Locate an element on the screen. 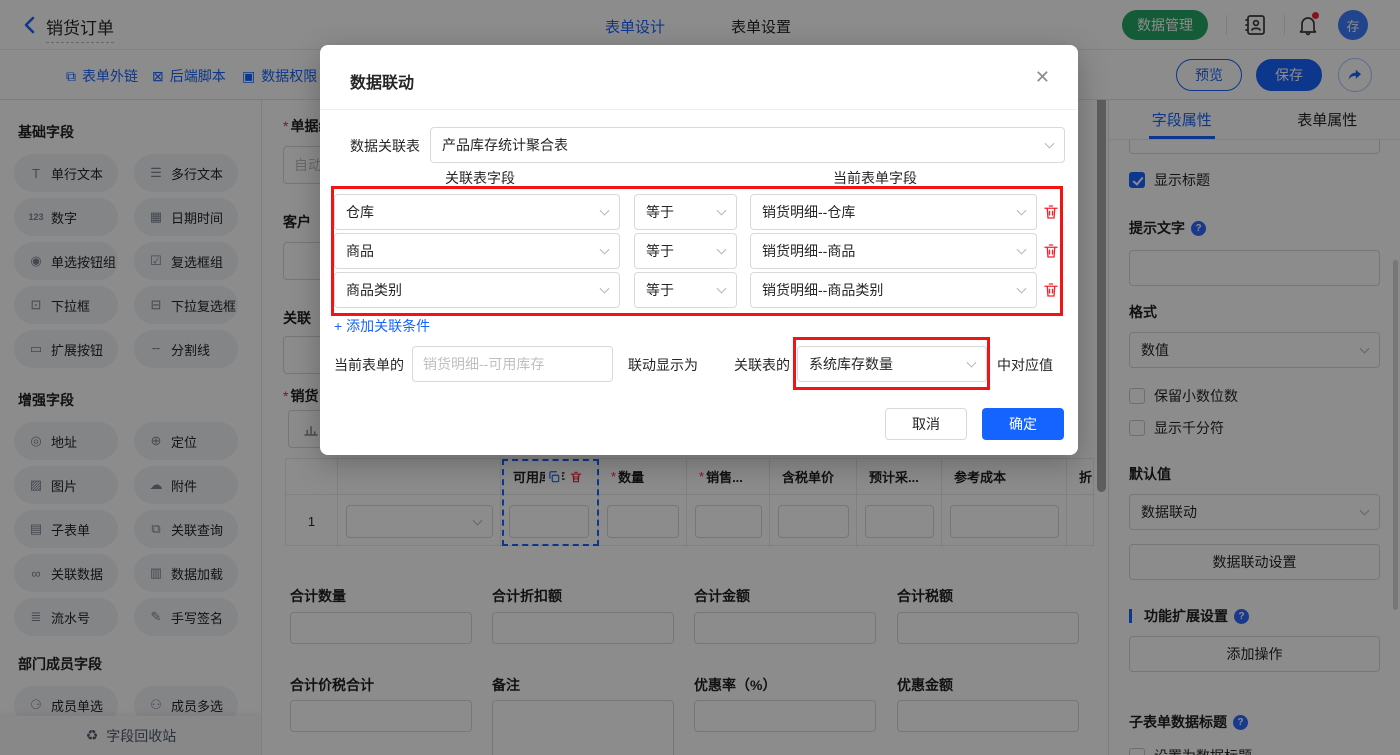 This screenshot has width=1400, height=755. select-value: 销货明细--商品 is located at coordinates (809, 251).